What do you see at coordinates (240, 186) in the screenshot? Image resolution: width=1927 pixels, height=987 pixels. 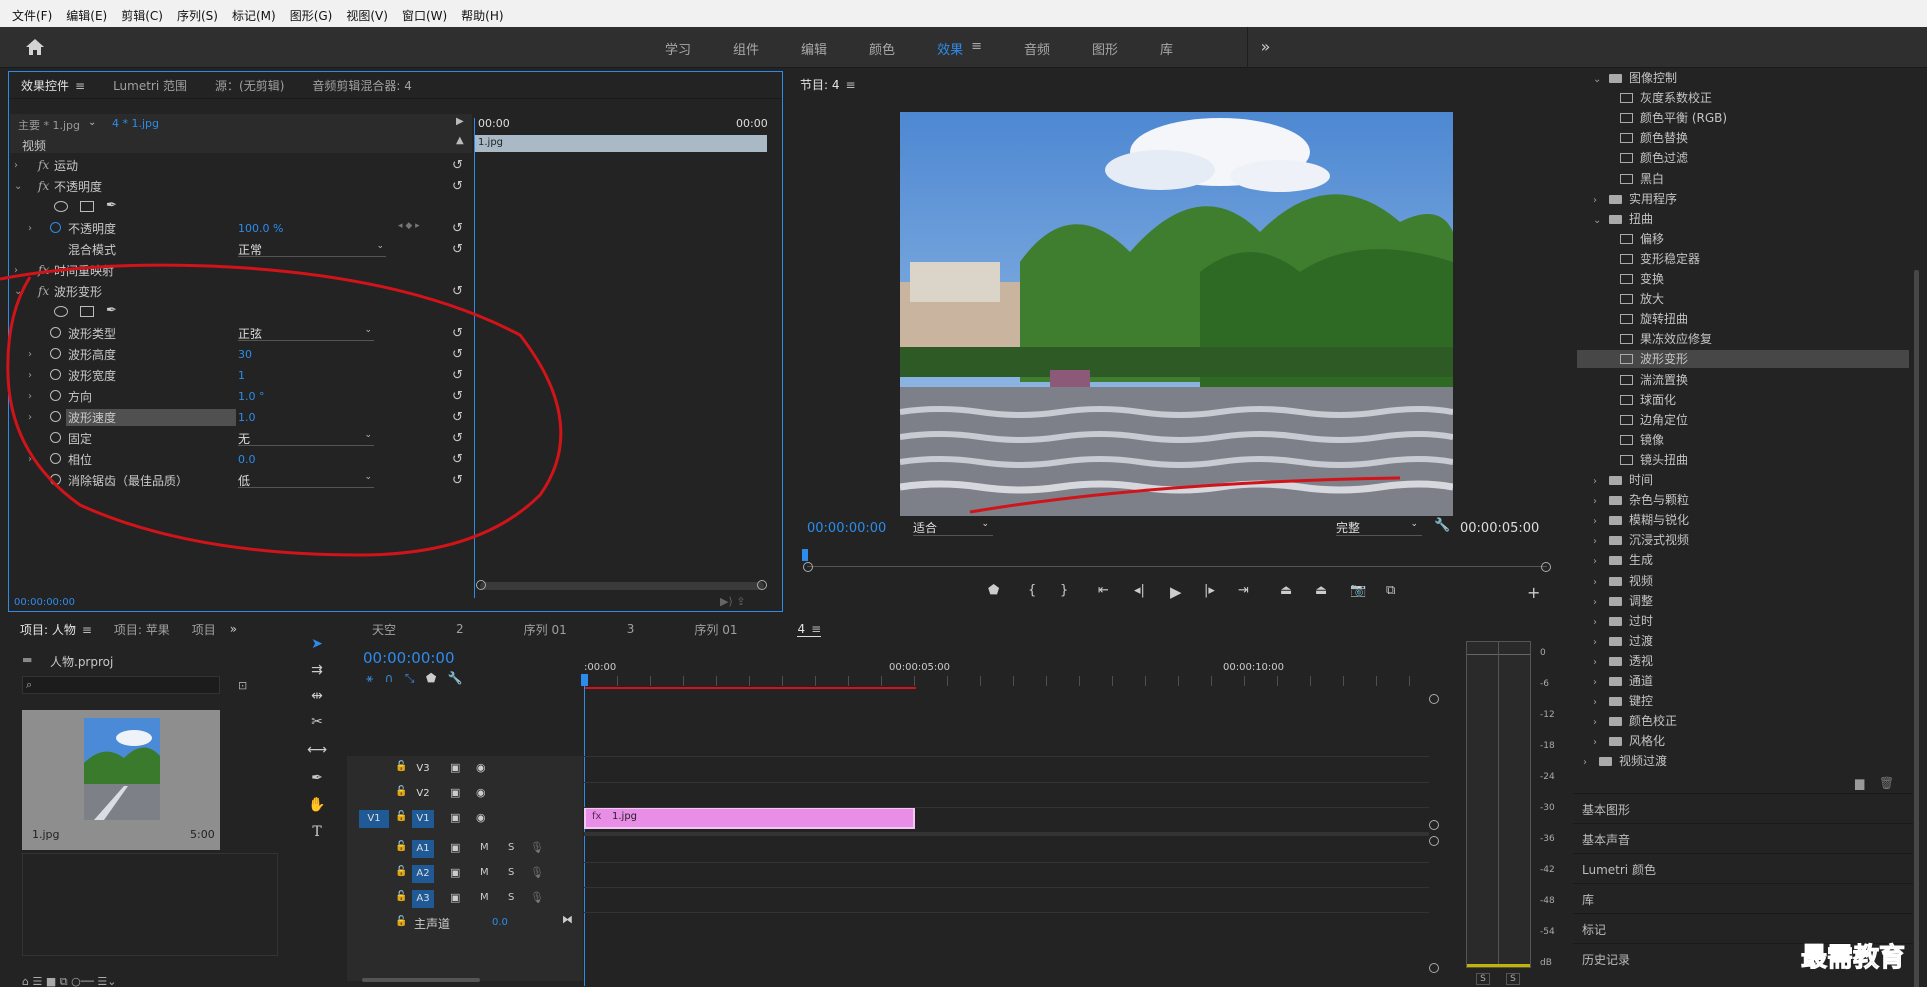 I see `effect-opacity: ⌄ fx 不透明度 ↺` at bounding box center [240, 186].